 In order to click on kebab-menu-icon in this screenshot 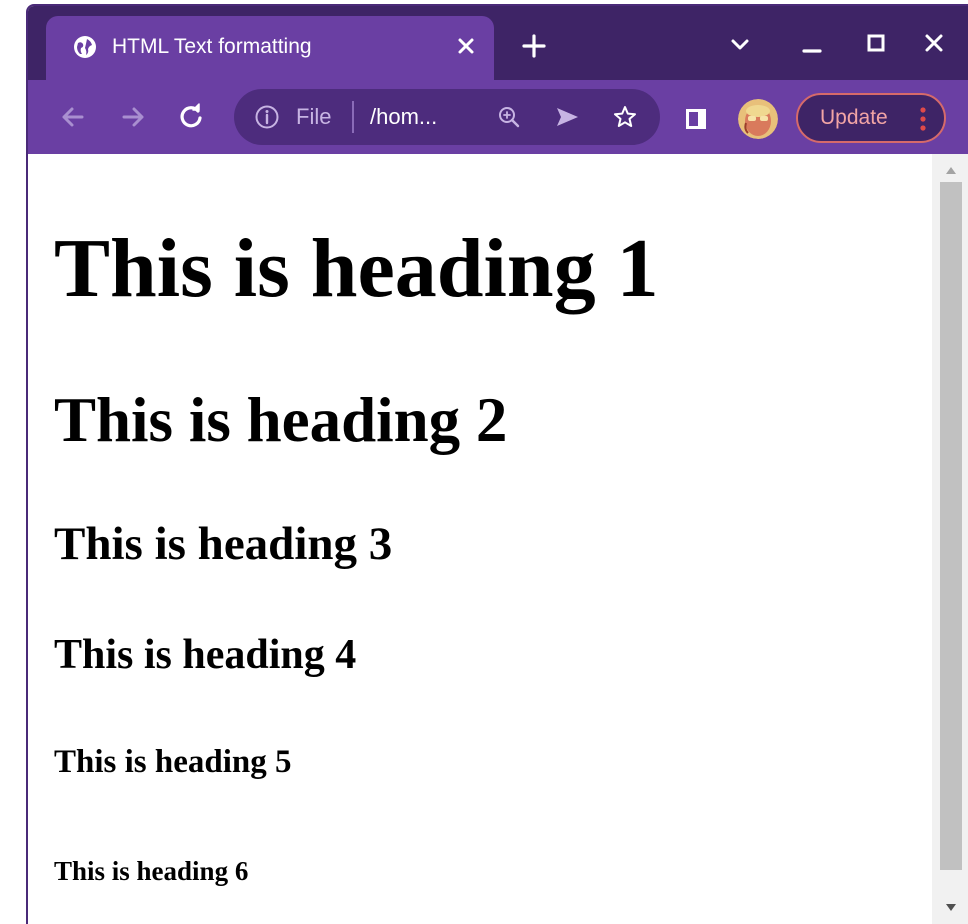, I will do `click(923, 119)`.